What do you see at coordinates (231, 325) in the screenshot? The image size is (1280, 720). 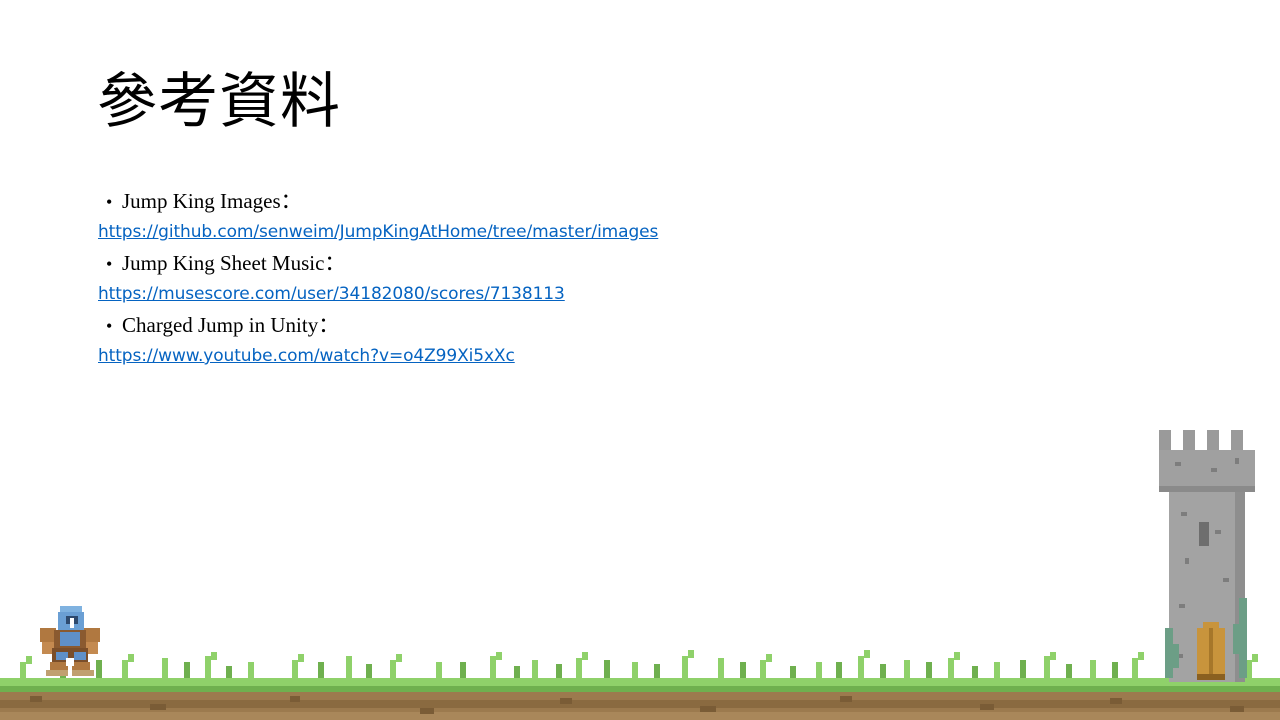 I see `reference-label-text: Charged Jump in Unity：` at bounding box center [231, 325].